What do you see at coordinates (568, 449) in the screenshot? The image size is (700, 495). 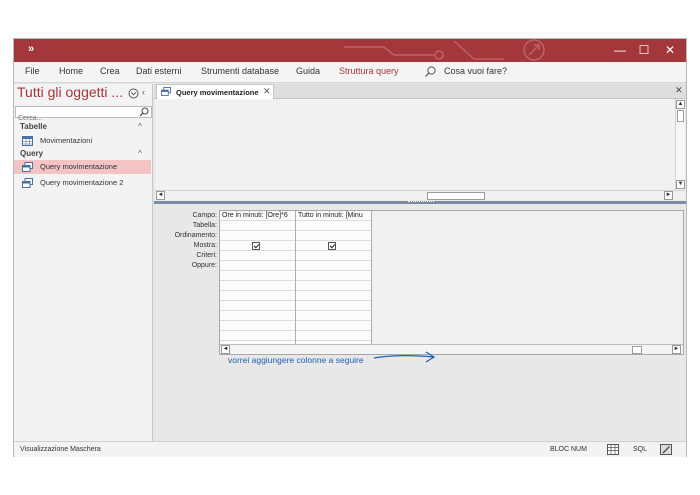 I see `num-lock-indicator: BLOC NUM` at bounding box center [568, 449].